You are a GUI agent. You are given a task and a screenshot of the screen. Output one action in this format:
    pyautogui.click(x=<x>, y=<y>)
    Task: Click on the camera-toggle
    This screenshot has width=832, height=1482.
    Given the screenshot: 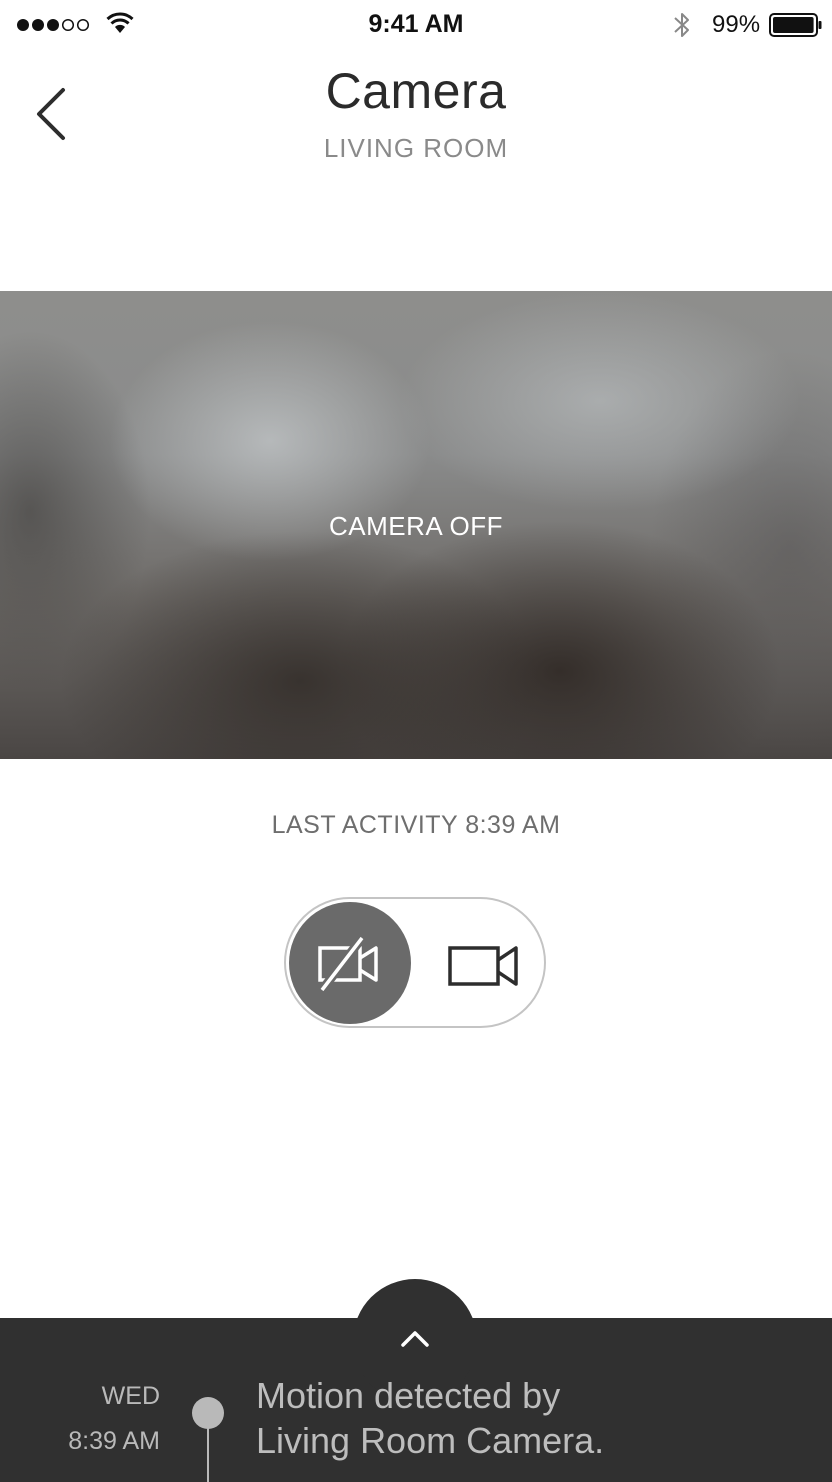 What is the action you would take?
    pyautogui.click(x=415, y=962)
    